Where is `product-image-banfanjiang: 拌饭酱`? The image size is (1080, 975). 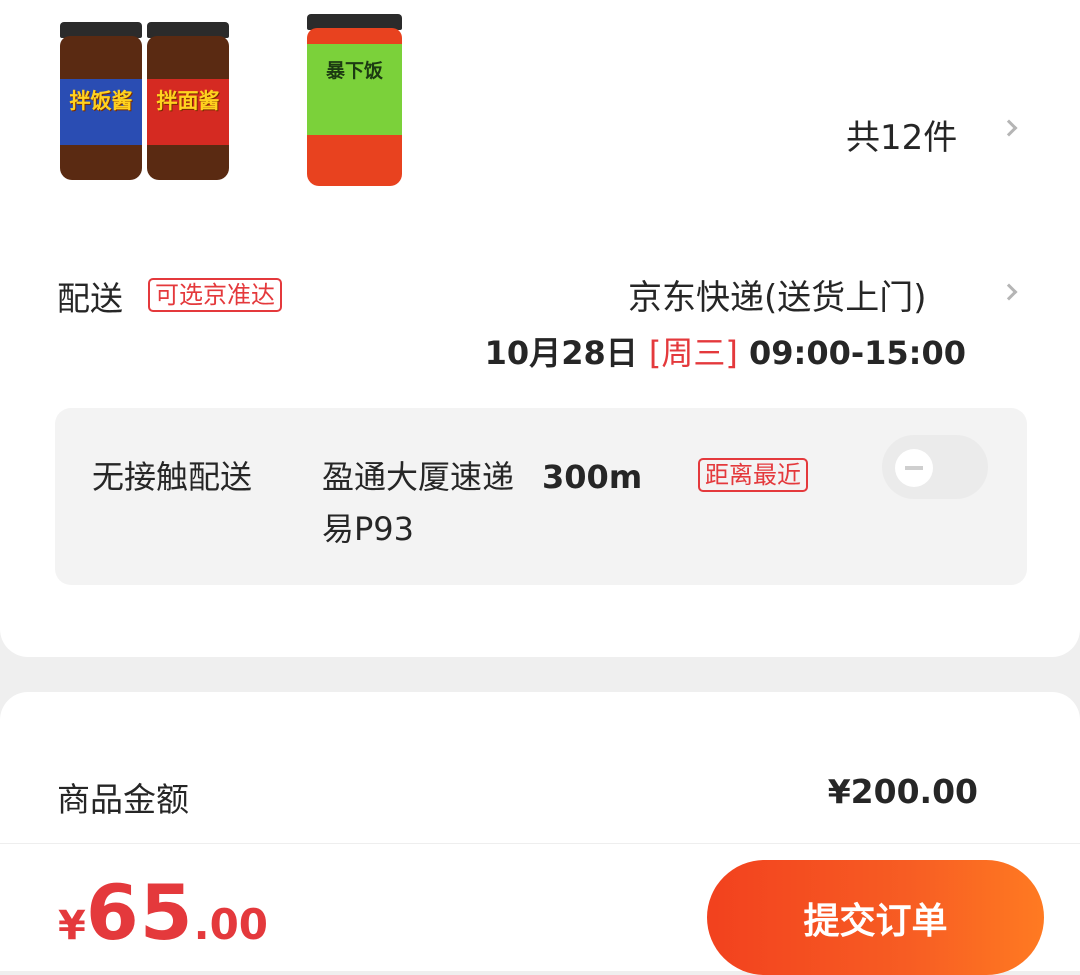 product-image-banfanjiang: 拌饭酱 is located at coordinates (101, 101).